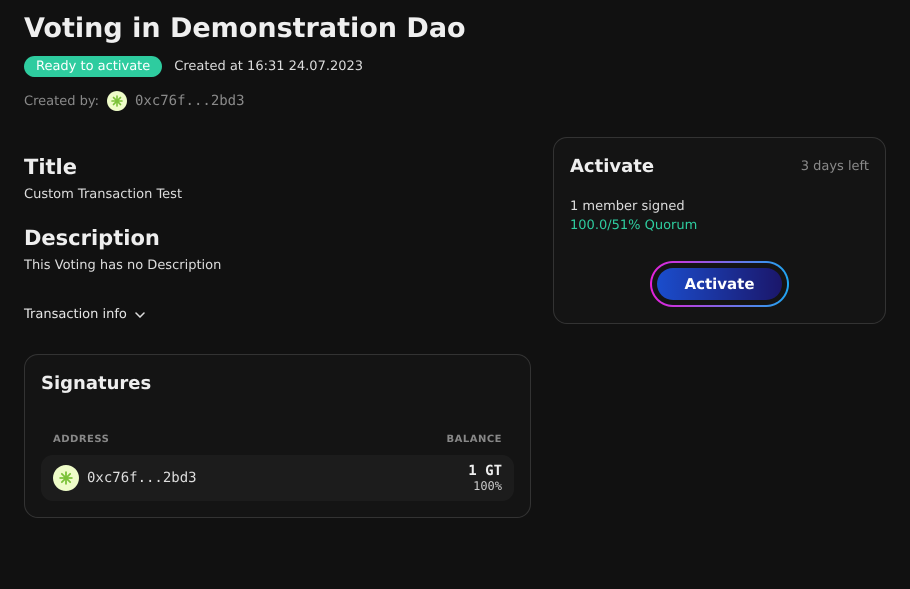  Describe the element at coordinates (485, 471) in the screenshot. I see `balance-amount: 1 GT` at that location.